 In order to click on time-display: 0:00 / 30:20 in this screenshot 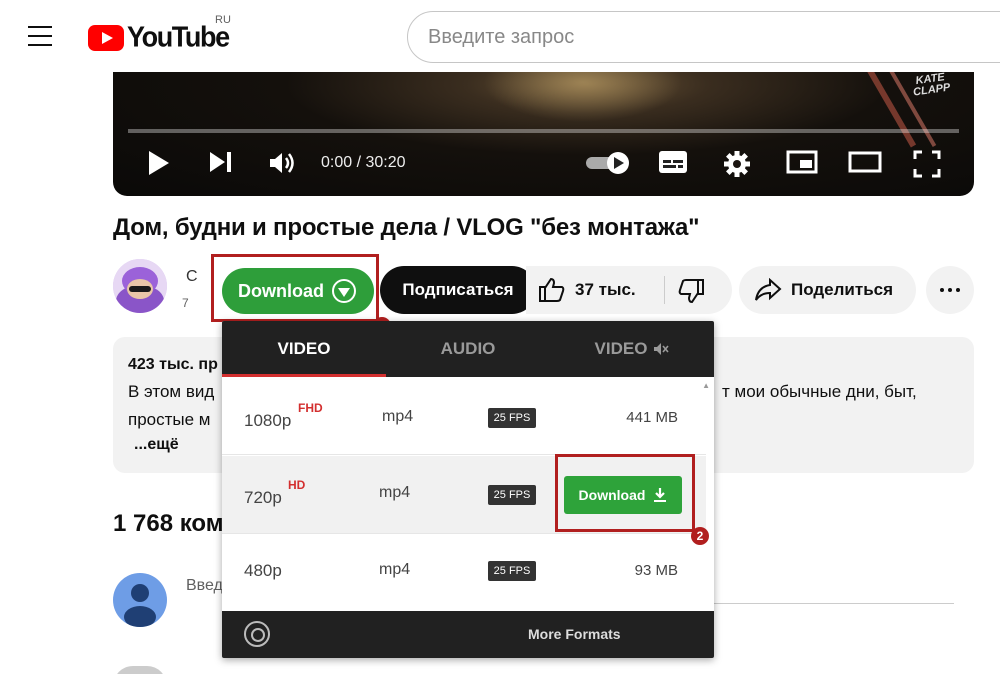, I will do `click(363, 162)`.